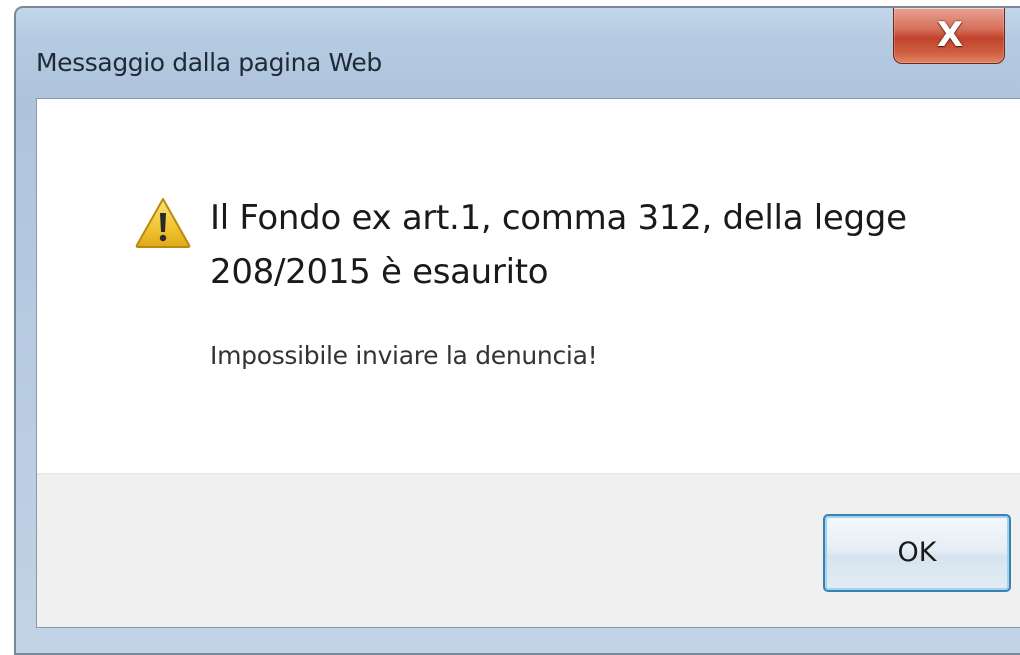  What do you see at coordinates (209, 62) in the screenshot?
I see `window-title: Messaggio dalla pagina Web` at bounding box center [209, 62].